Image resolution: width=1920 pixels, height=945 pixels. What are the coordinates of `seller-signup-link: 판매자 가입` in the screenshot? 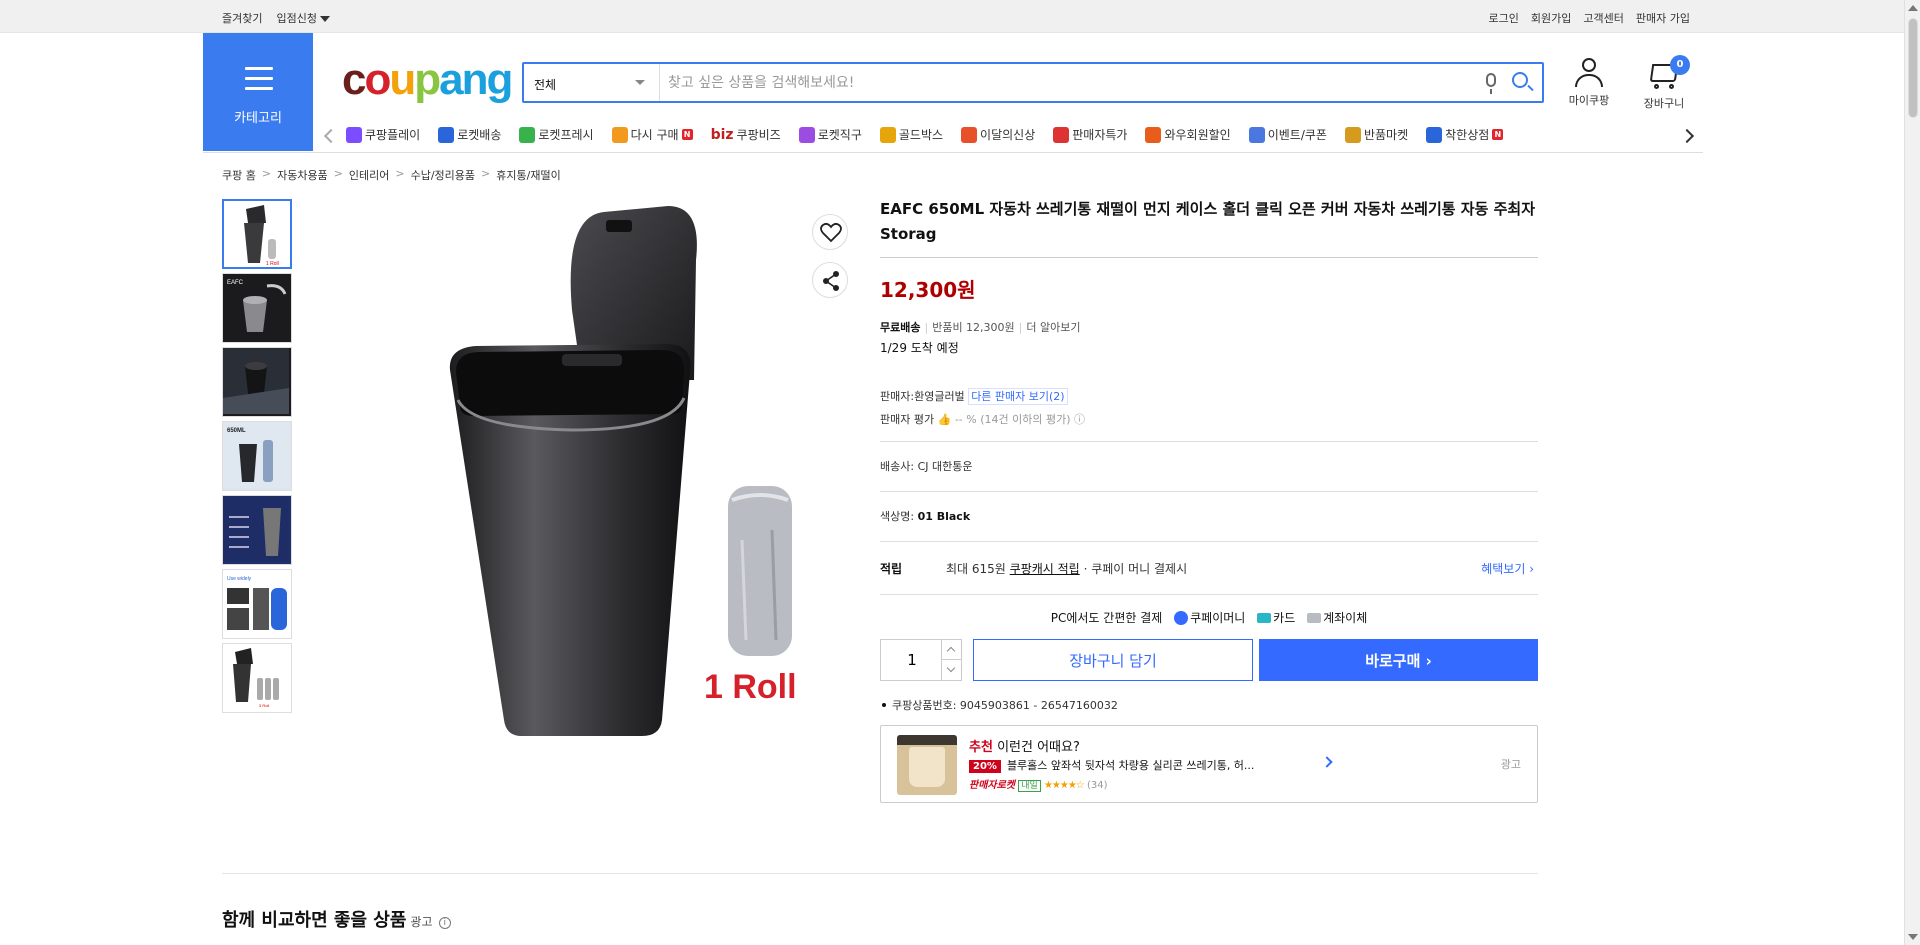 It's located at (1663, 18).